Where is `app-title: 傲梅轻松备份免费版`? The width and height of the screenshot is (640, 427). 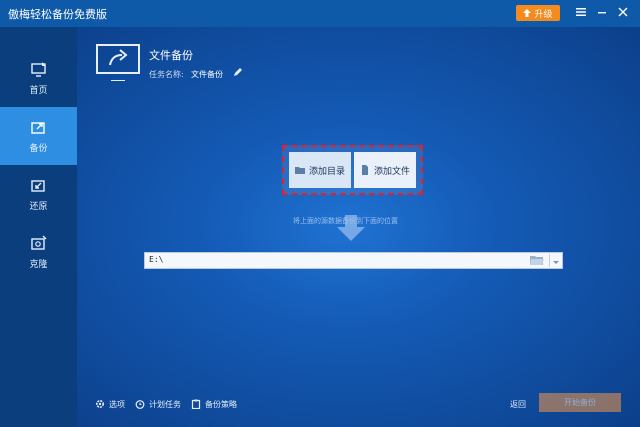
app-title: 傲梅轻松备份免费版 is located at coordinates (57, 14).